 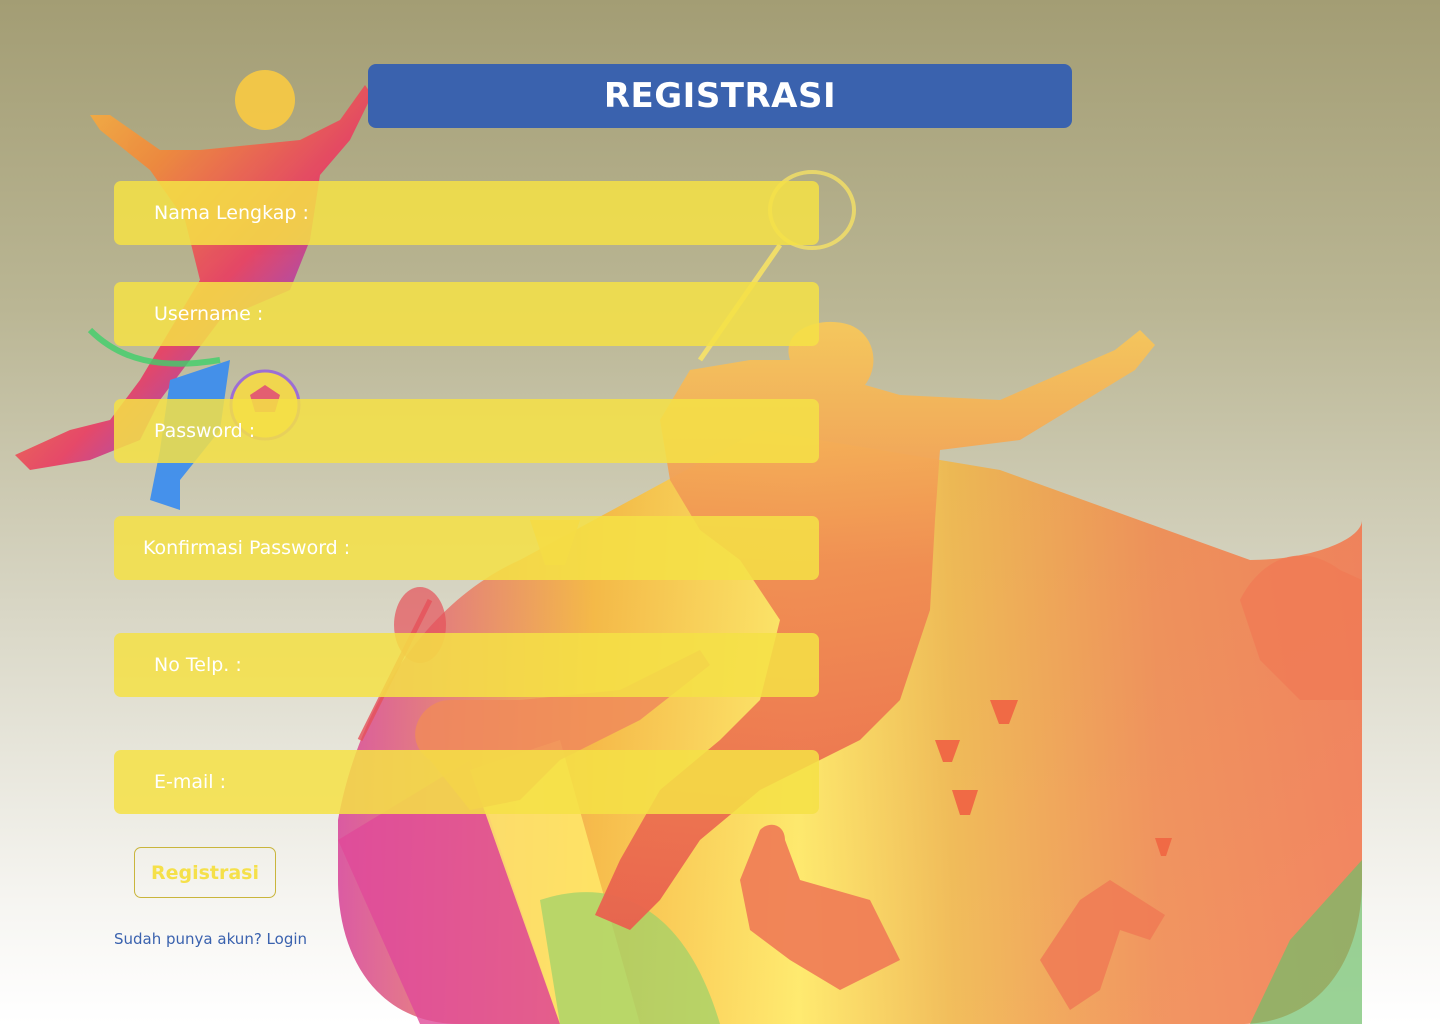 I want to click on field-password: Password :, so click(x=466, y=431).